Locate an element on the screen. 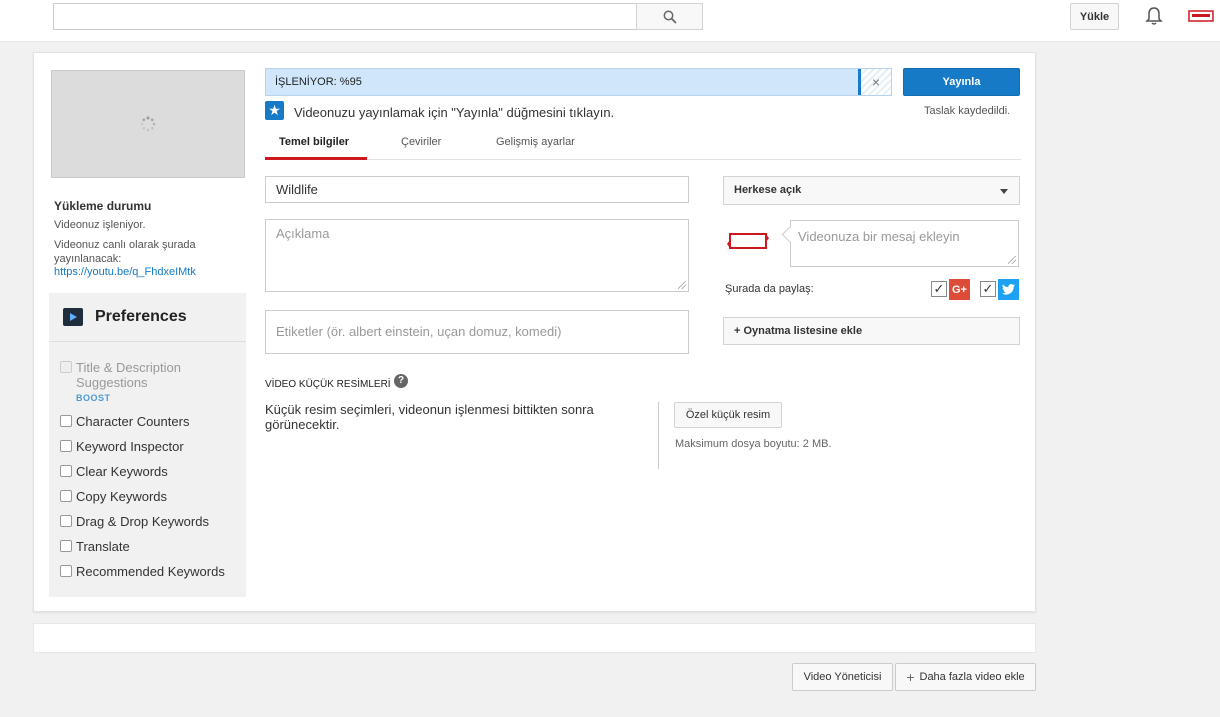 This screenshot has width=1220, height=717. loading-spinner-icon is located at coordinates (148, 124).